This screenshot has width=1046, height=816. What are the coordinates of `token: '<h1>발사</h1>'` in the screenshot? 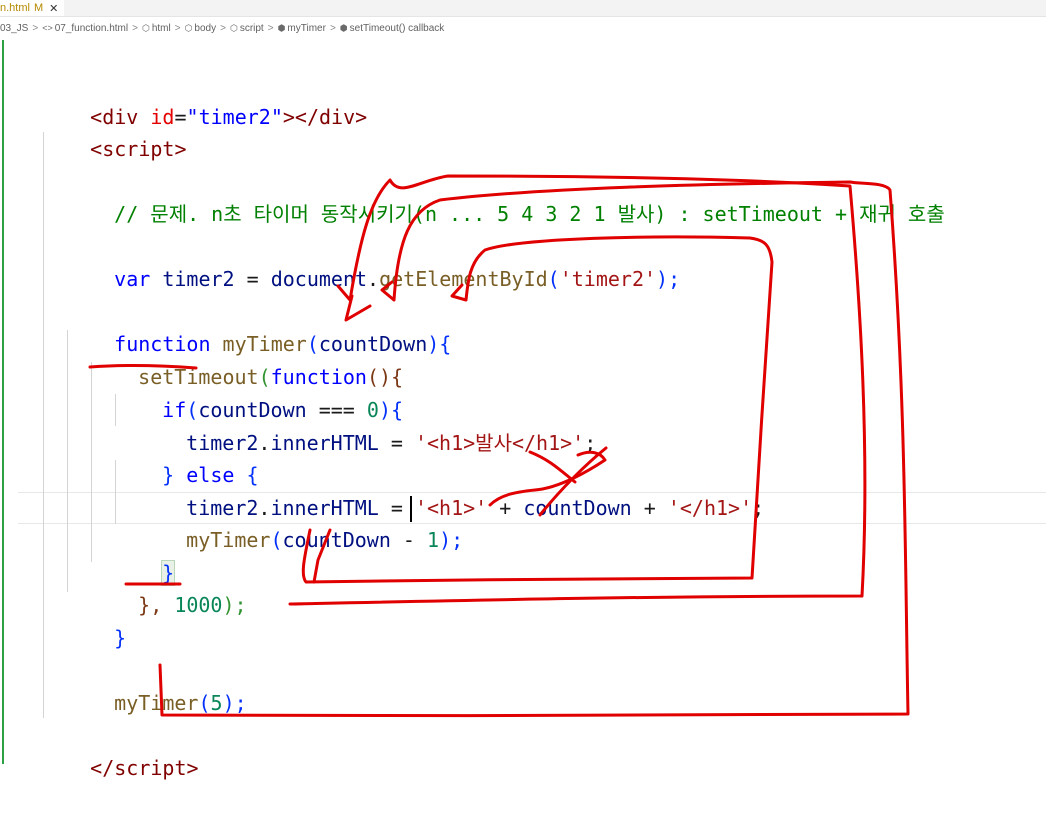 It's located at (499, 443).